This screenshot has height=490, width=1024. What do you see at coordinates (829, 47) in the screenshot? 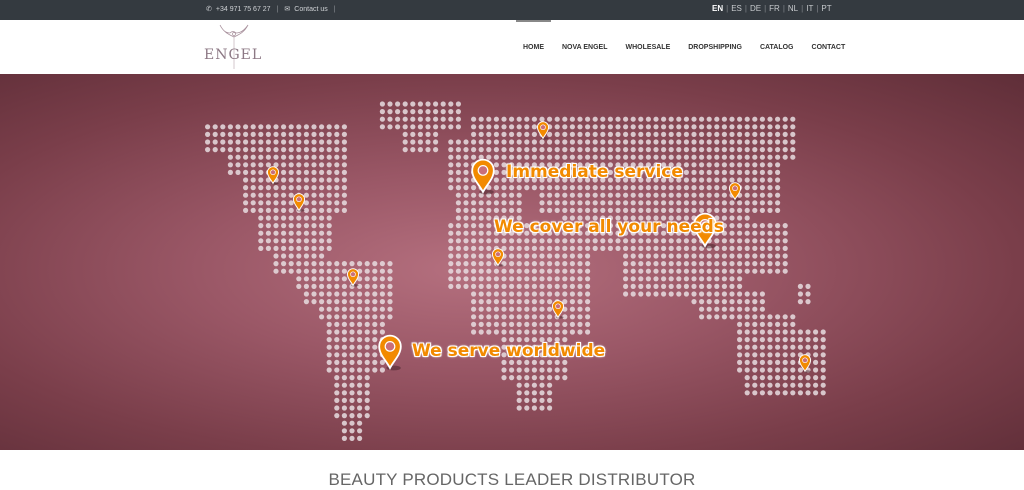
I see `nav-contact: CONTACT` at bounding box center [829, 47].